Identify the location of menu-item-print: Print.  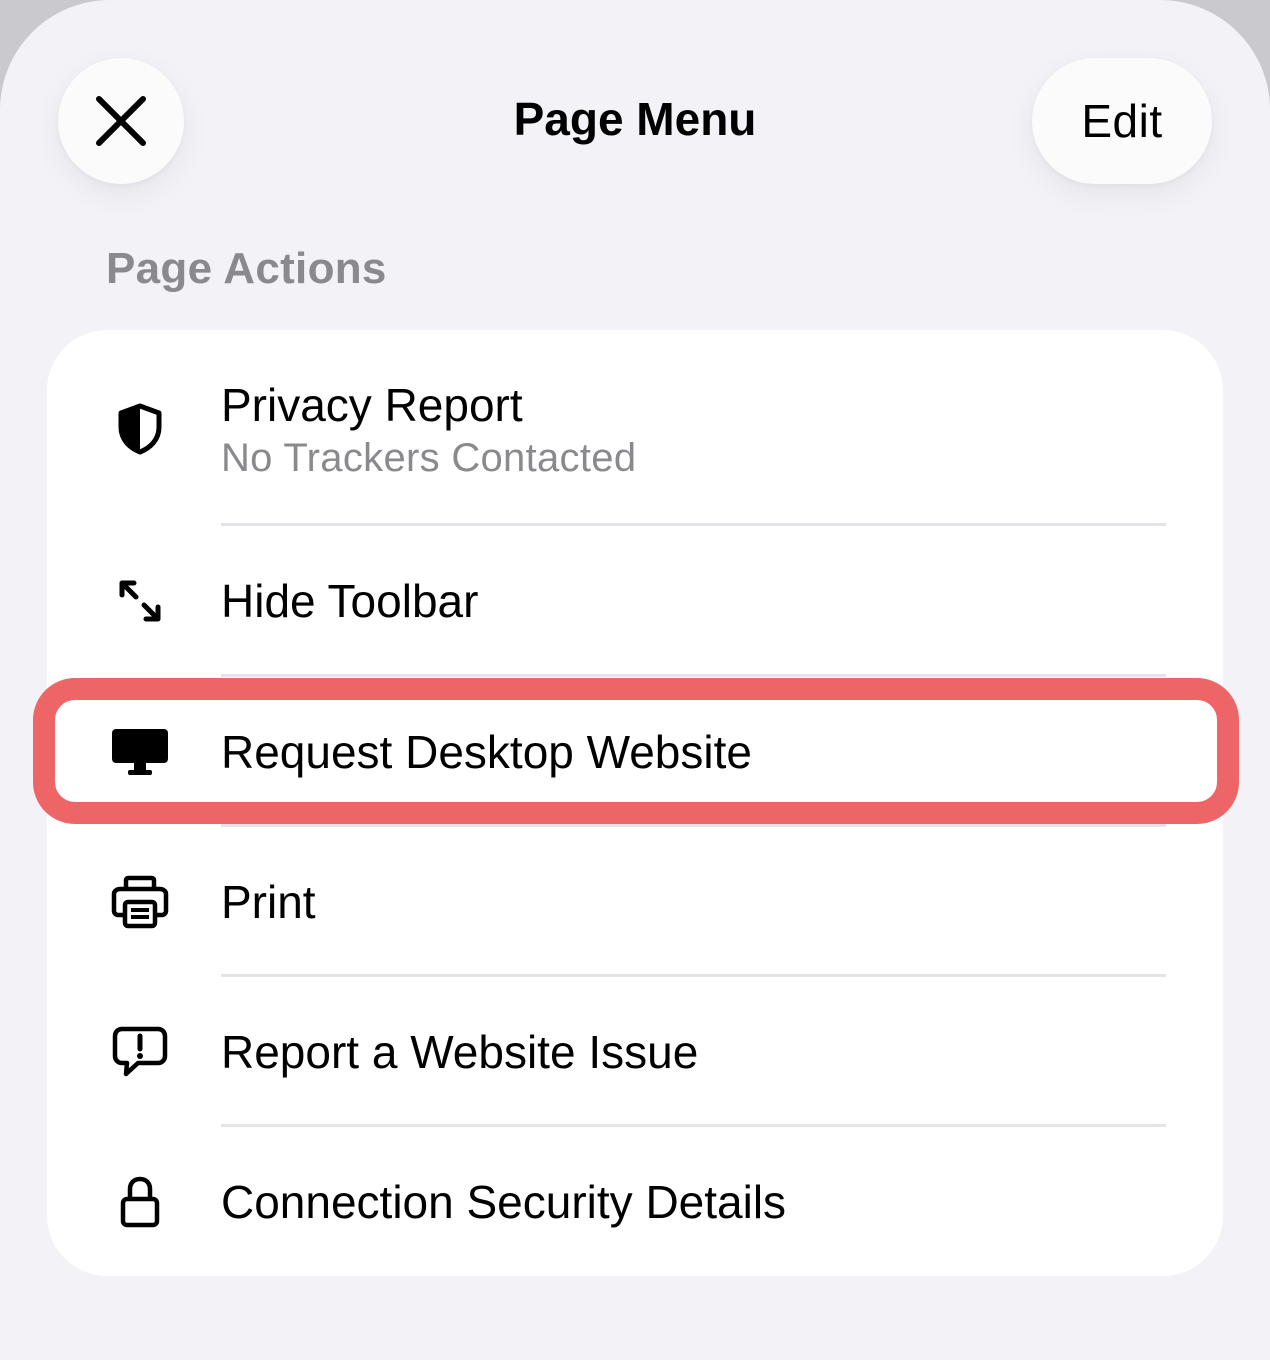
(635, 902).